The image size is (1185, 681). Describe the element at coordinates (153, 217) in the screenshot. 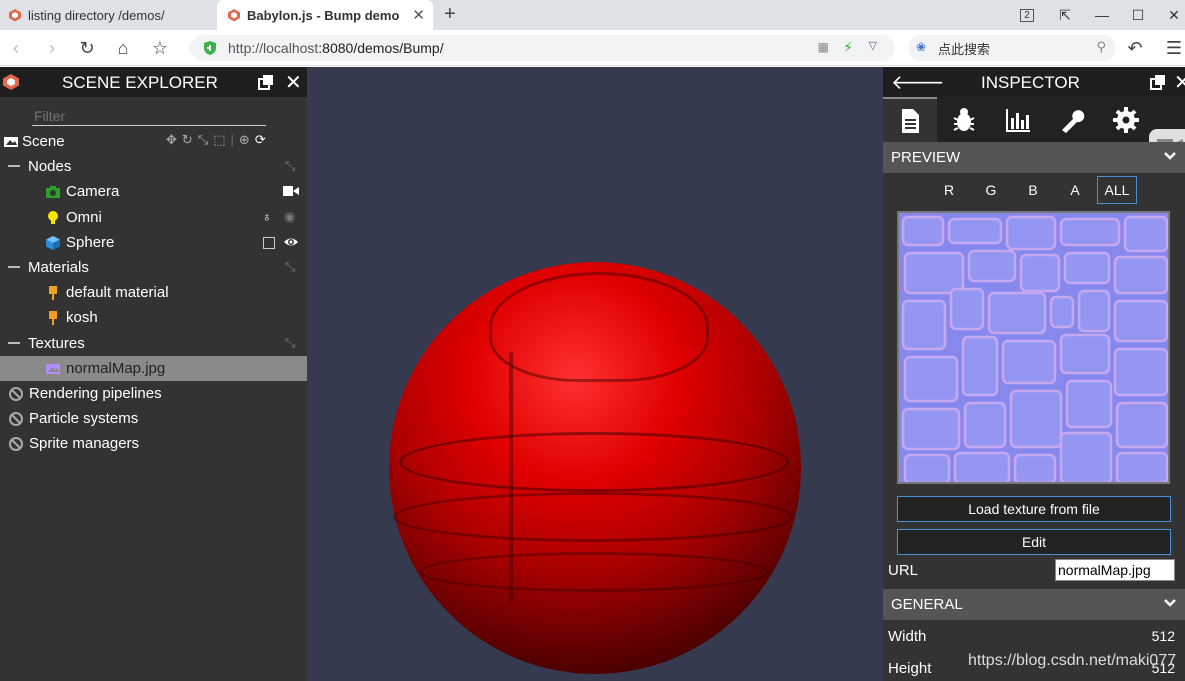

I see `tree-item-omni: Omni ♁ ◉` at that location.